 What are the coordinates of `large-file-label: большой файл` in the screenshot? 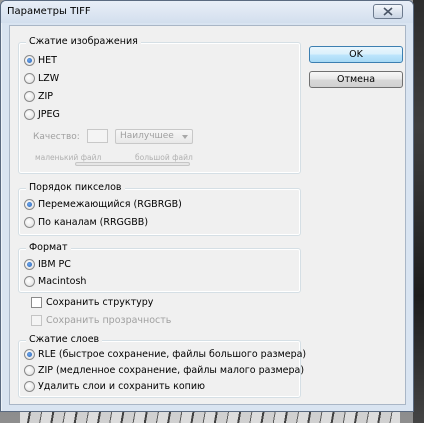 It's located at (164, 157).